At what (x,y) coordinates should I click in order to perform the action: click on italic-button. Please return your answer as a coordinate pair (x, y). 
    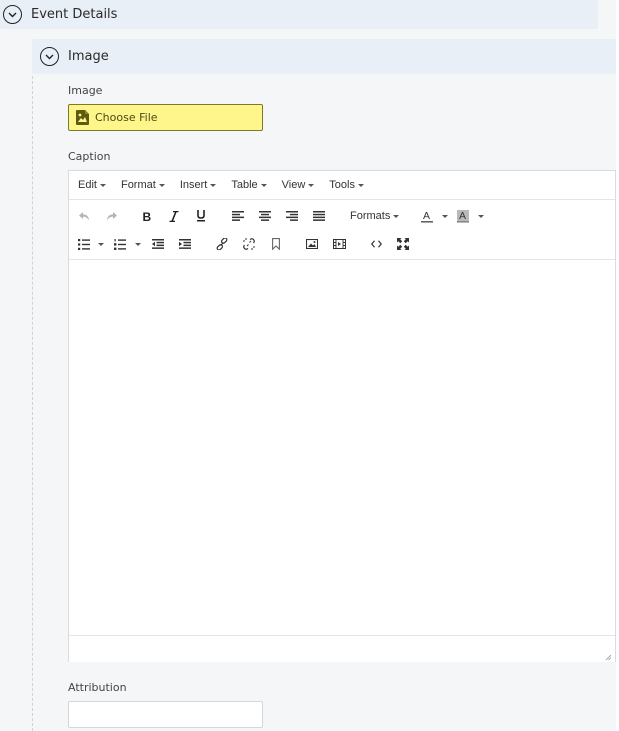
    Looking at the image, I should click on (174, 216).